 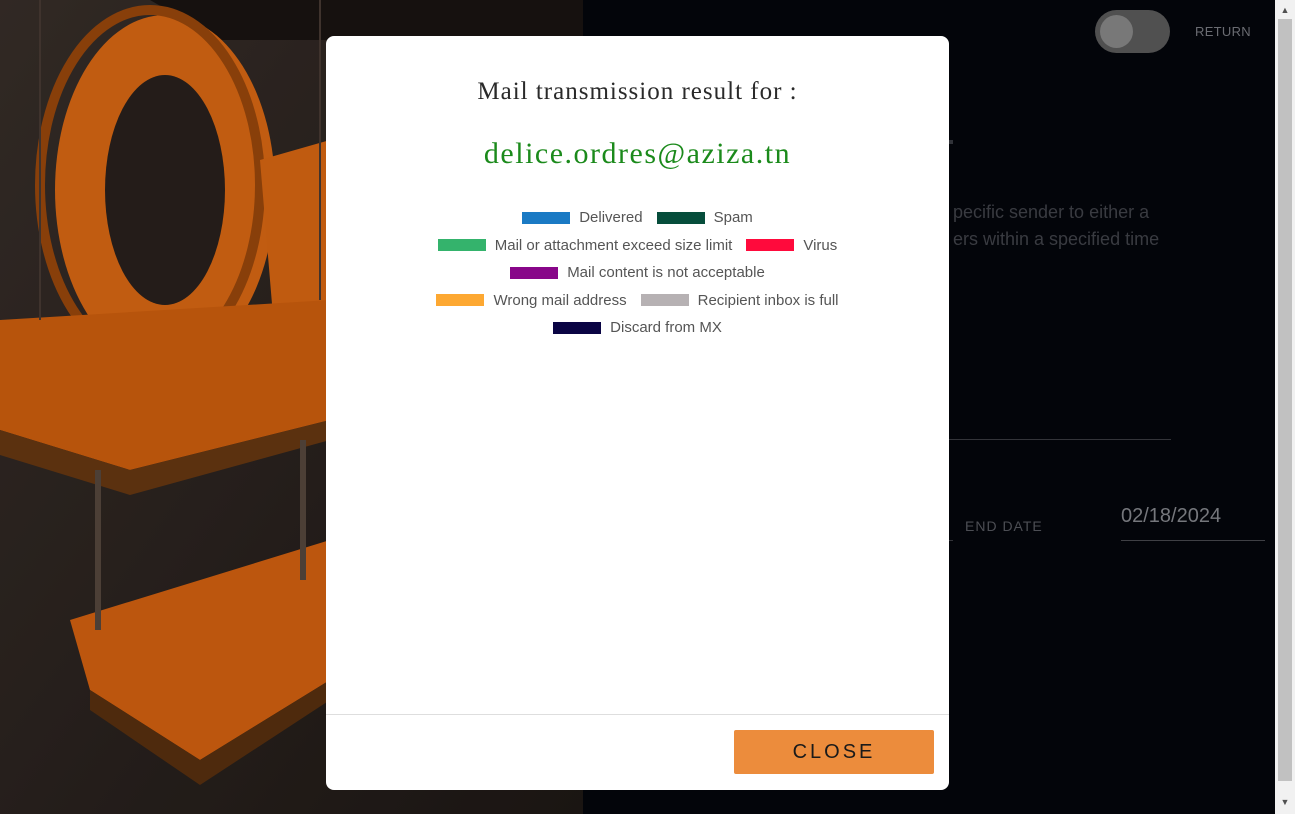 What do you see at coordinates (611, 218) in the screenshot?
I see `legend-label: Delivered` at bounding box center [611, 218].